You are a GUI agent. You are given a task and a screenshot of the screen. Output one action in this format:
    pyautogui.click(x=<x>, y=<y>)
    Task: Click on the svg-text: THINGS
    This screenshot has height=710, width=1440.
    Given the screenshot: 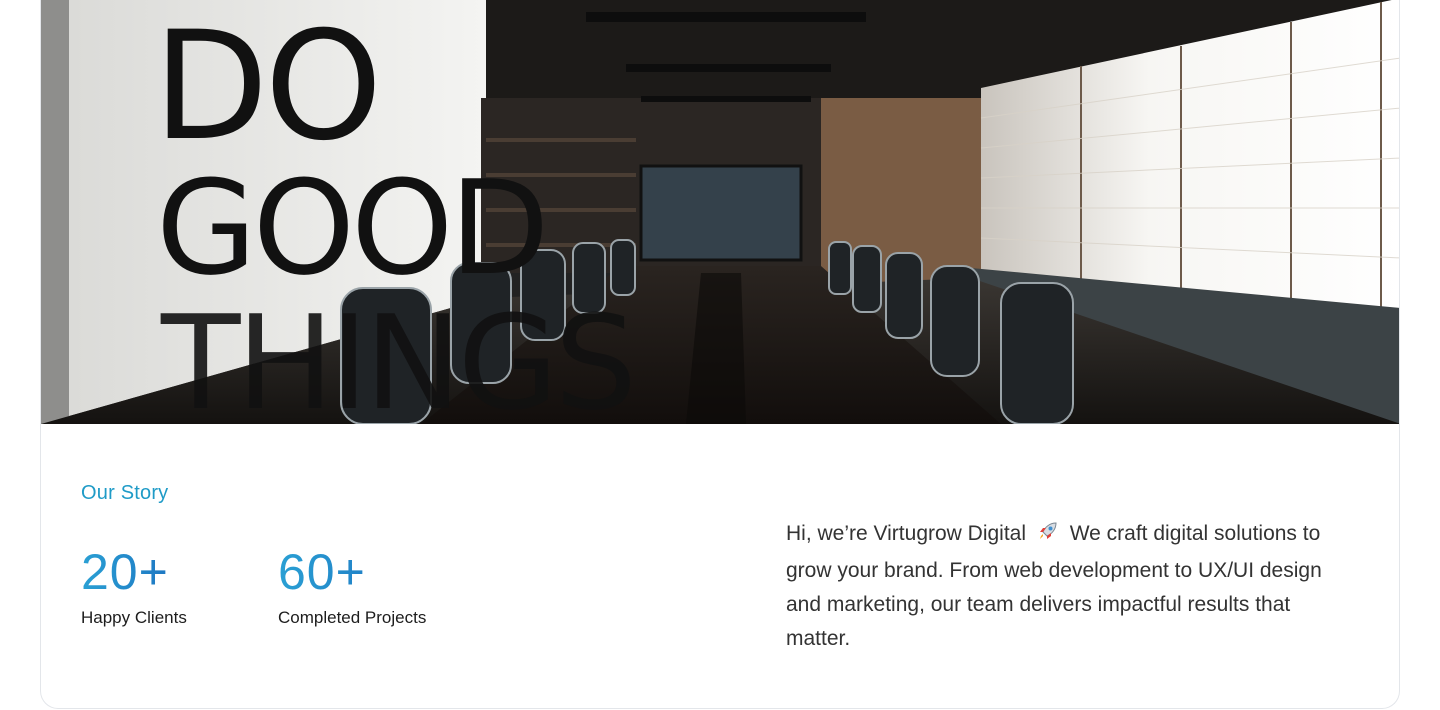 What is the action you would take?
    pyautogui.click(x=396, y=355)
    